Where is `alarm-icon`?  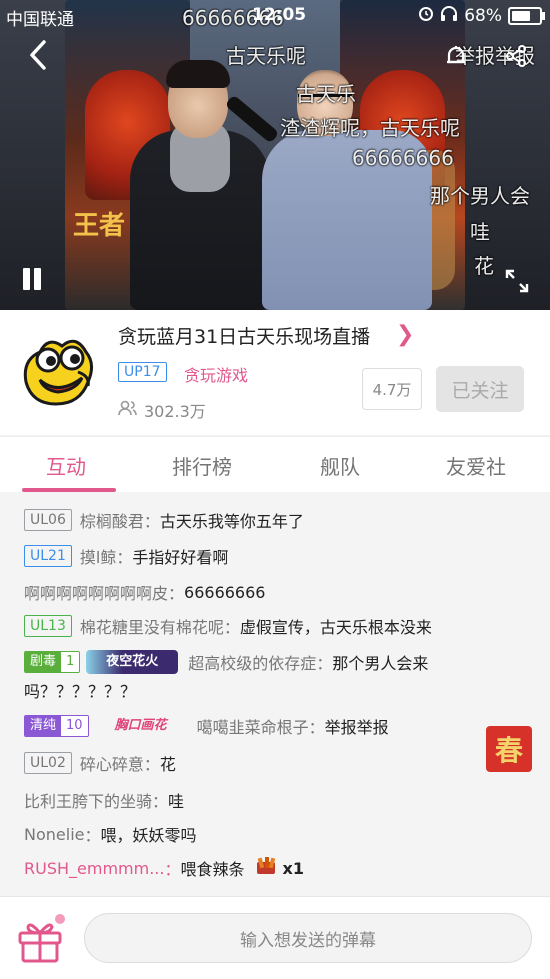
alarm-icon is located at coordinates (426, 15).